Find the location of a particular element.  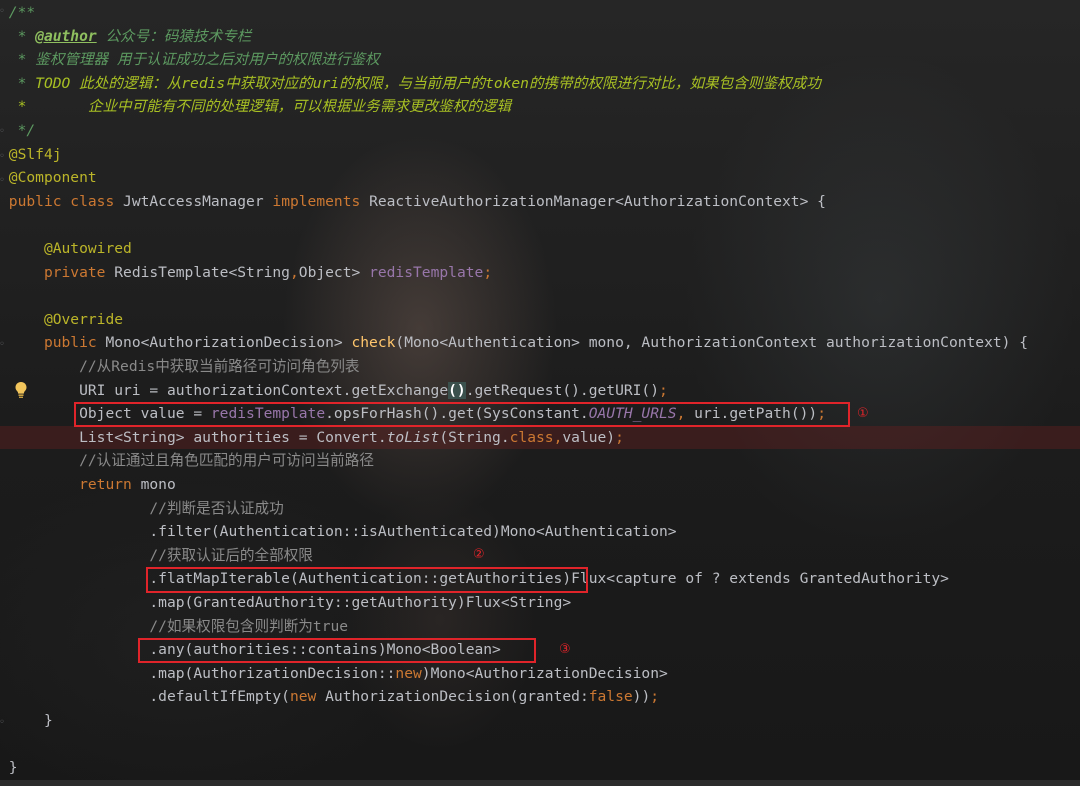

code-line: /** is located at coordinates (540, 12).